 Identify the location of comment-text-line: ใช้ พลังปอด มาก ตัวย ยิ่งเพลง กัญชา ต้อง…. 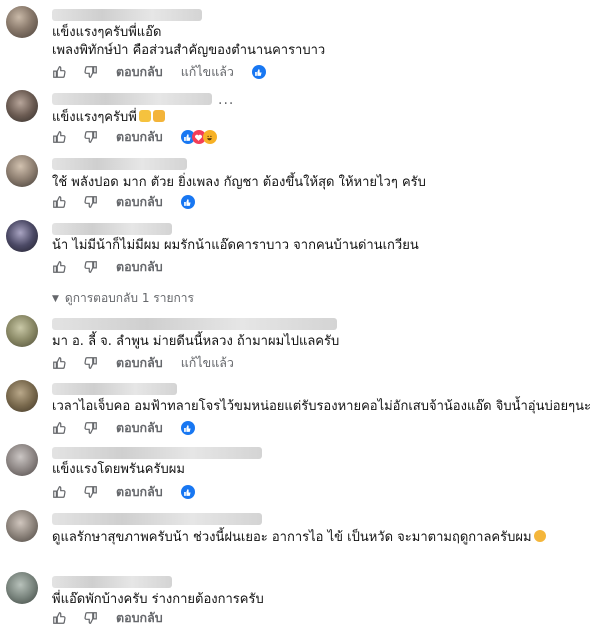
(239, 182).